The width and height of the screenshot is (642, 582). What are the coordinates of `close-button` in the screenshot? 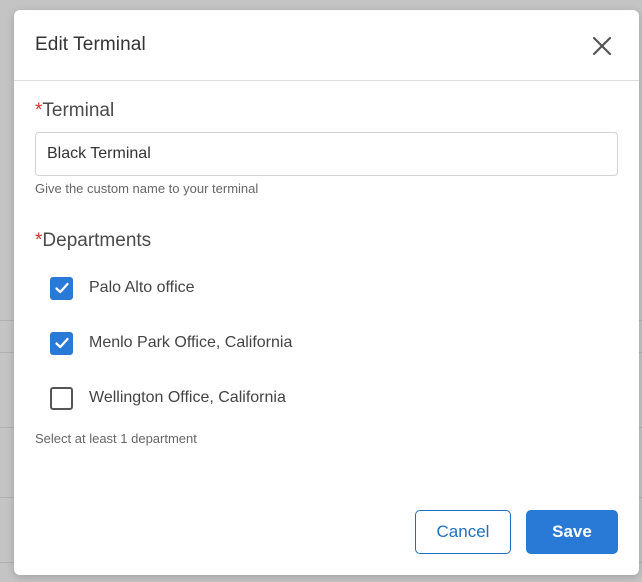 It's located at (602, 46).